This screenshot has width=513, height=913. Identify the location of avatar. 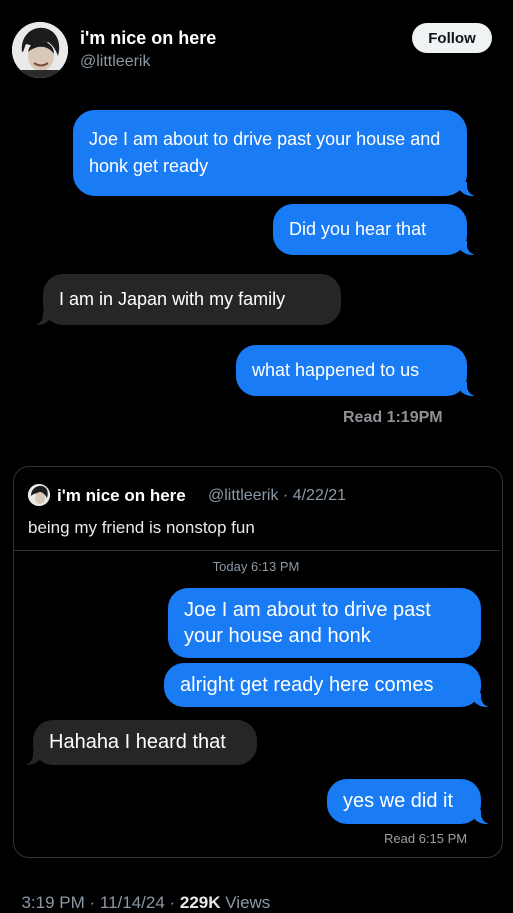
(40, 50).